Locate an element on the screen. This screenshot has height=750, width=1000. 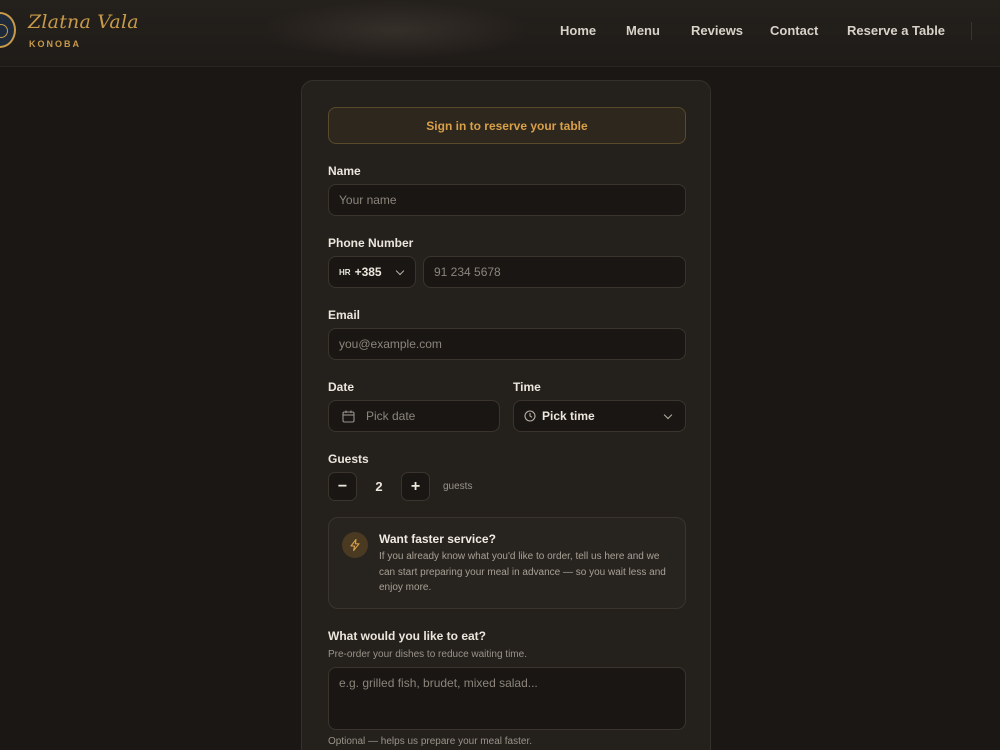
date-picker-button: Pick date is located at coordinates (414, 416).